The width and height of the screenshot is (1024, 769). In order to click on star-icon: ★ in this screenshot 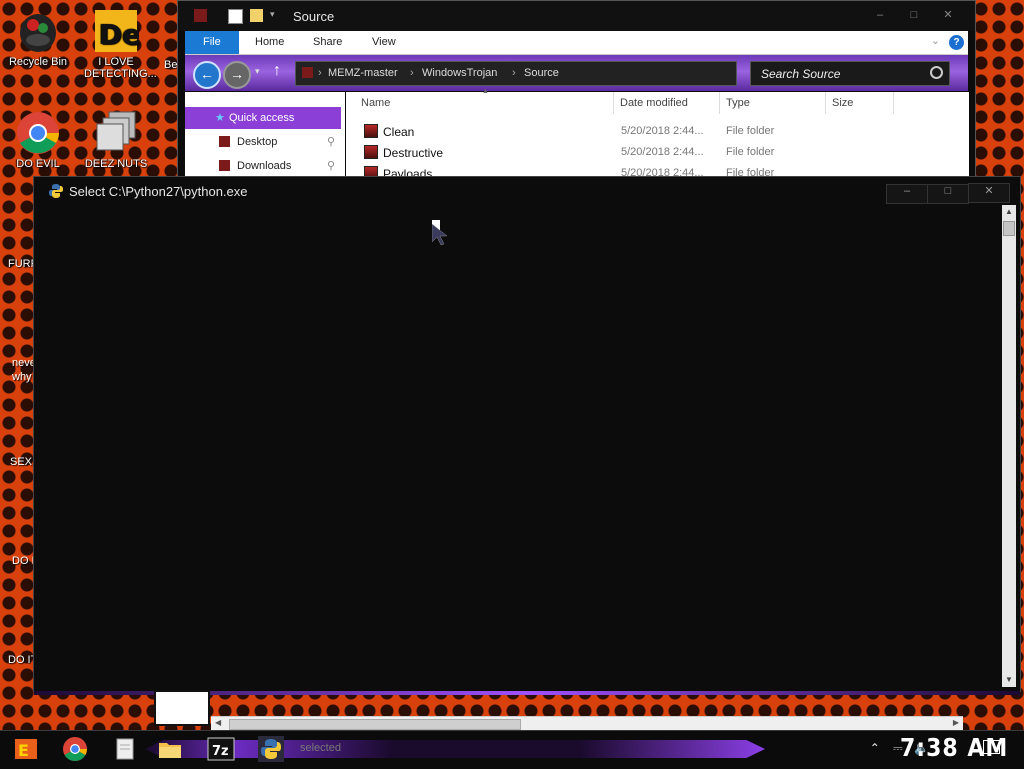, I will do `click(220, 118)`.